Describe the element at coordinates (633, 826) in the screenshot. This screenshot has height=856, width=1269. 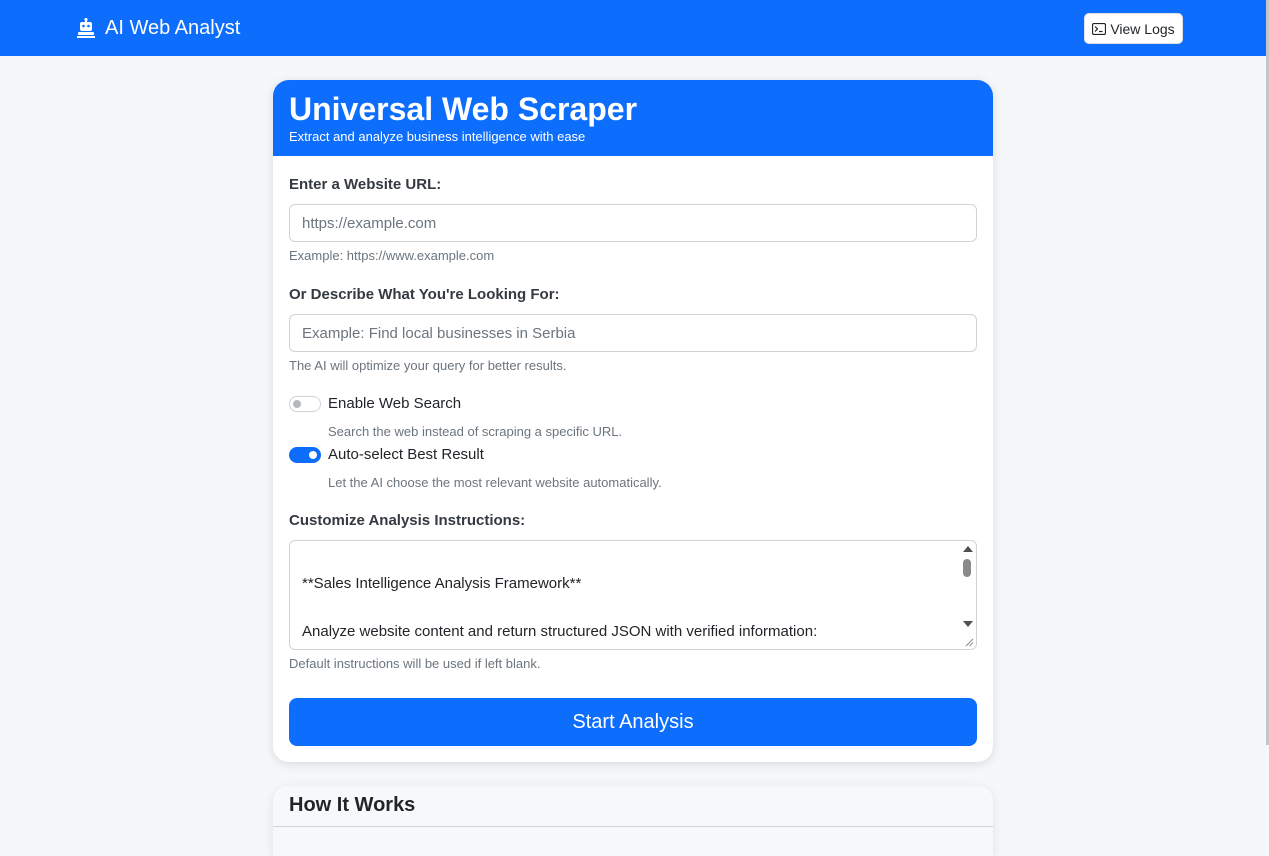
I see `divider` at that location.